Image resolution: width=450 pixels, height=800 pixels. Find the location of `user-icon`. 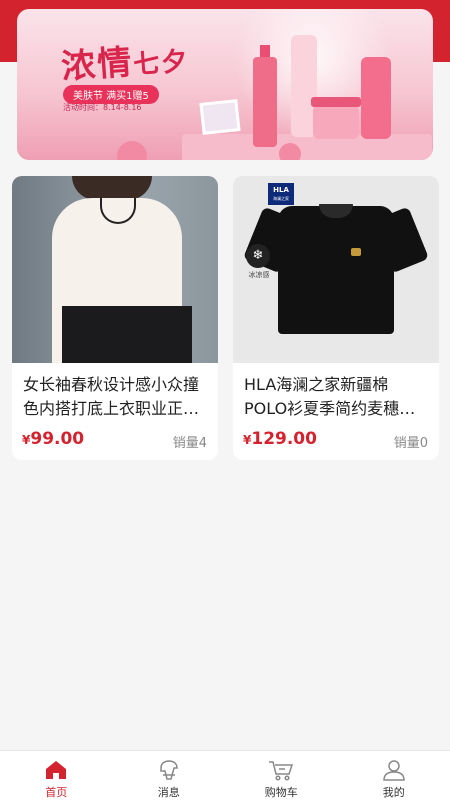

user-icon is located at coordinates (394, 769).